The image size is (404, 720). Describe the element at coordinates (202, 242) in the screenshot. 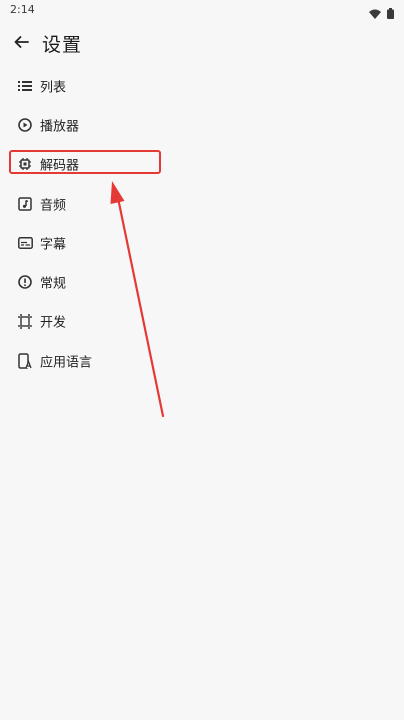

I see `menu-item-subtitles: 字幕` at that location.